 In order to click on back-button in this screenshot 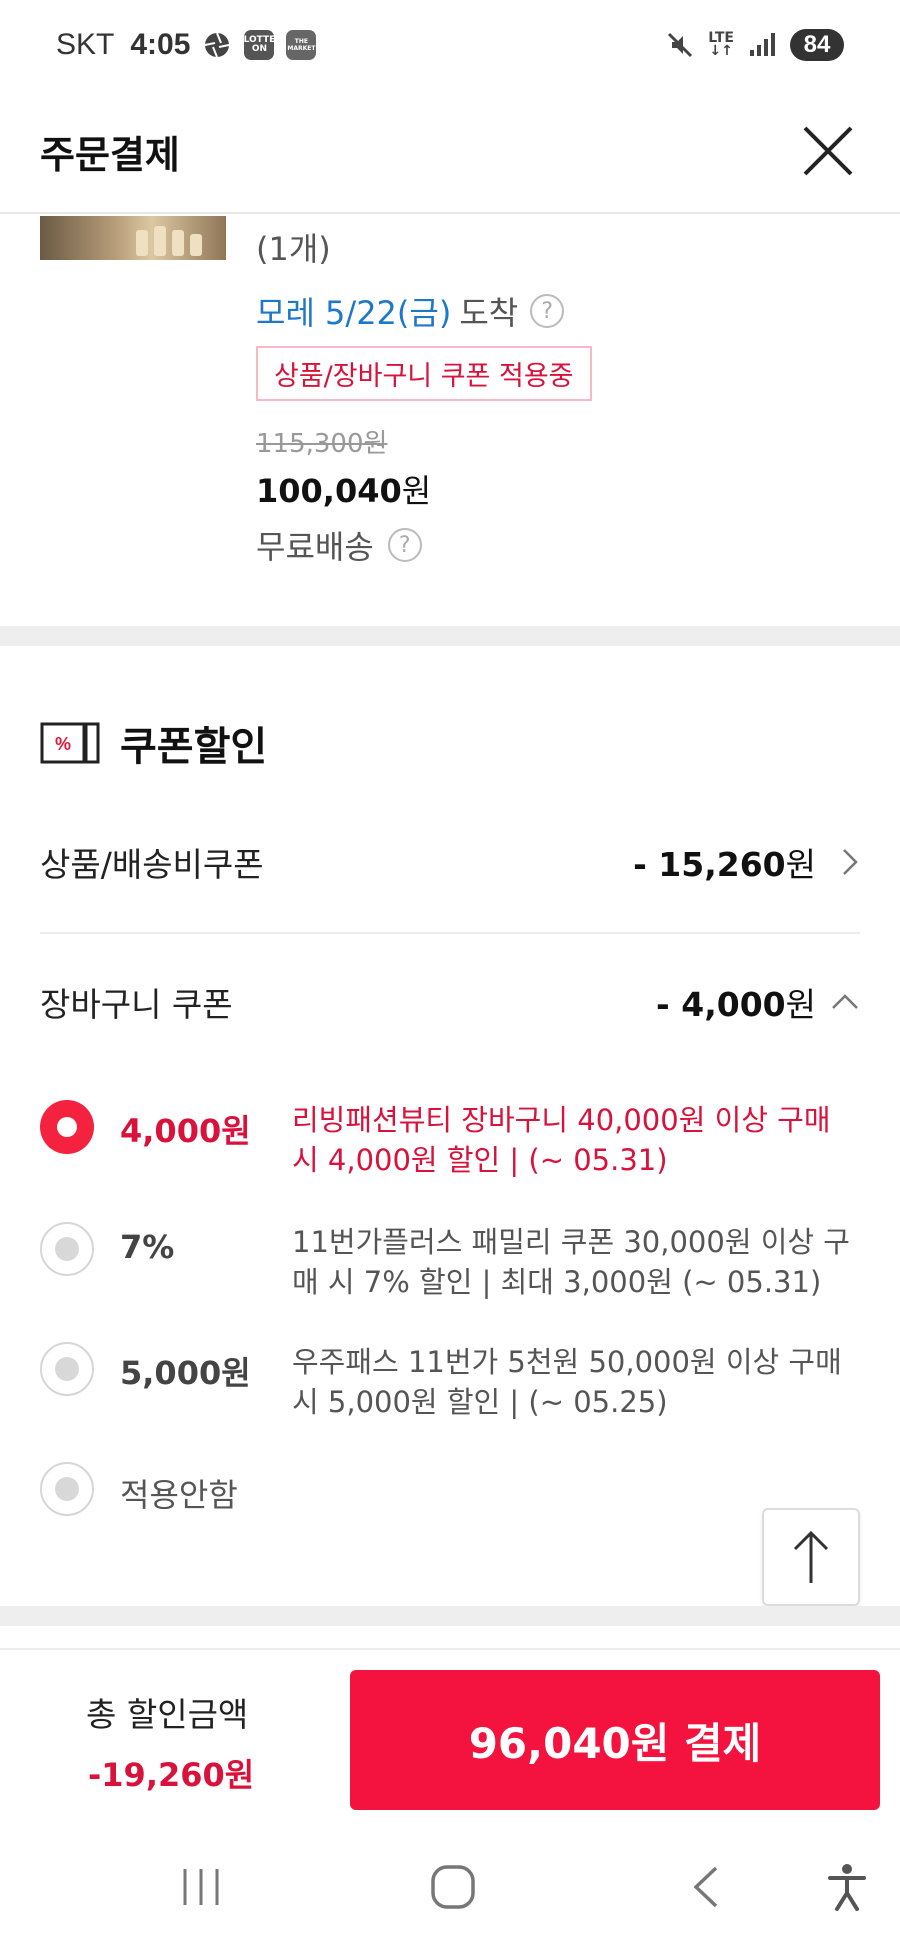, I will do `click(705, 1887)`.